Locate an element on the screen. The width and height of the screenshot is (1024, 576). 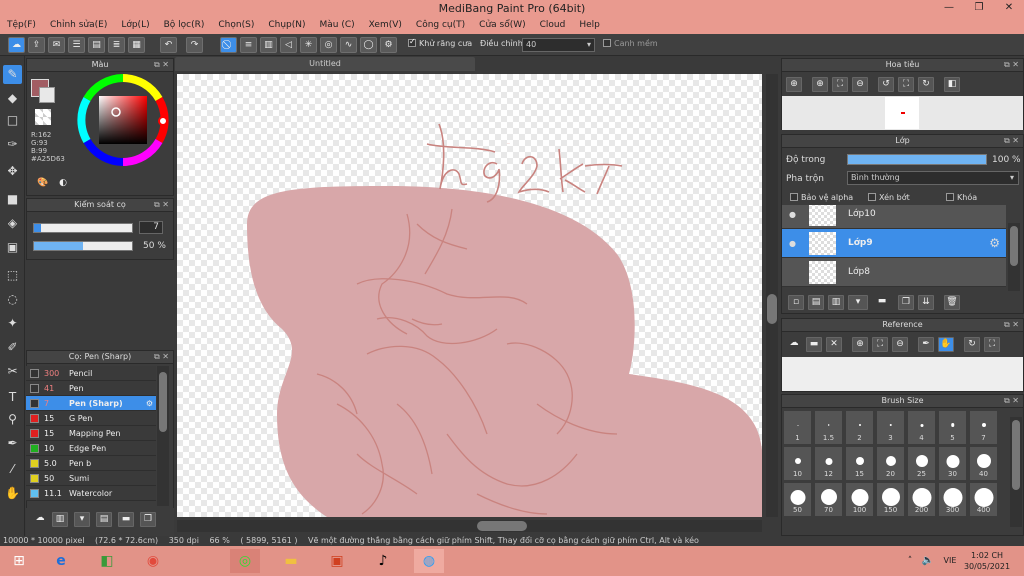
merge-layer-icon: ⇊ is located at coordinates (926, 302).